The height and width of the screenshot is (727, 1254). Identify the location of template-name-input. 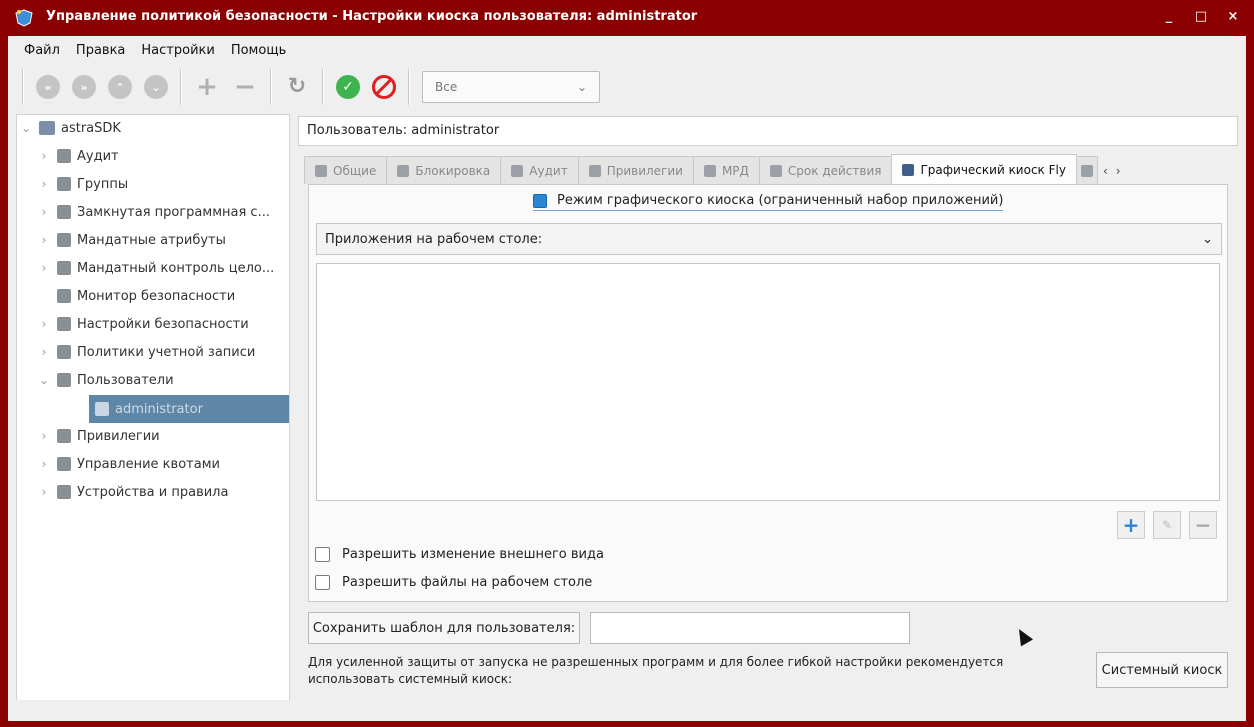
(750, 628).